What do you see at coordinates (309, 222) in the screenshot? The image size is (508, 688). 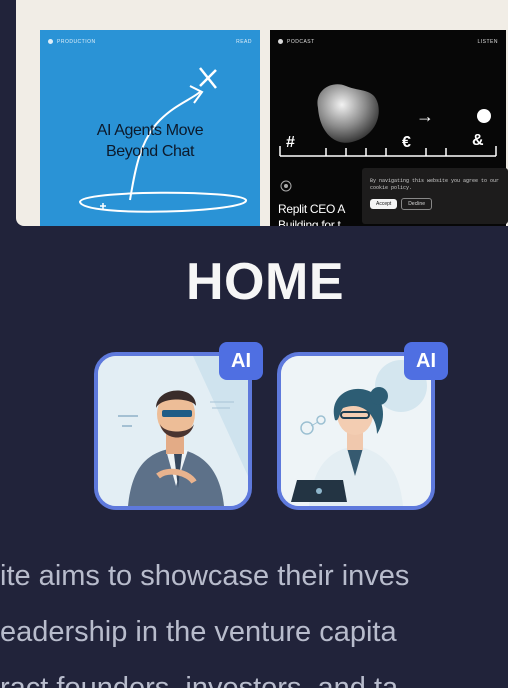 I see `podcast-title-line2: Building for t` at bounding box center [309, 222].